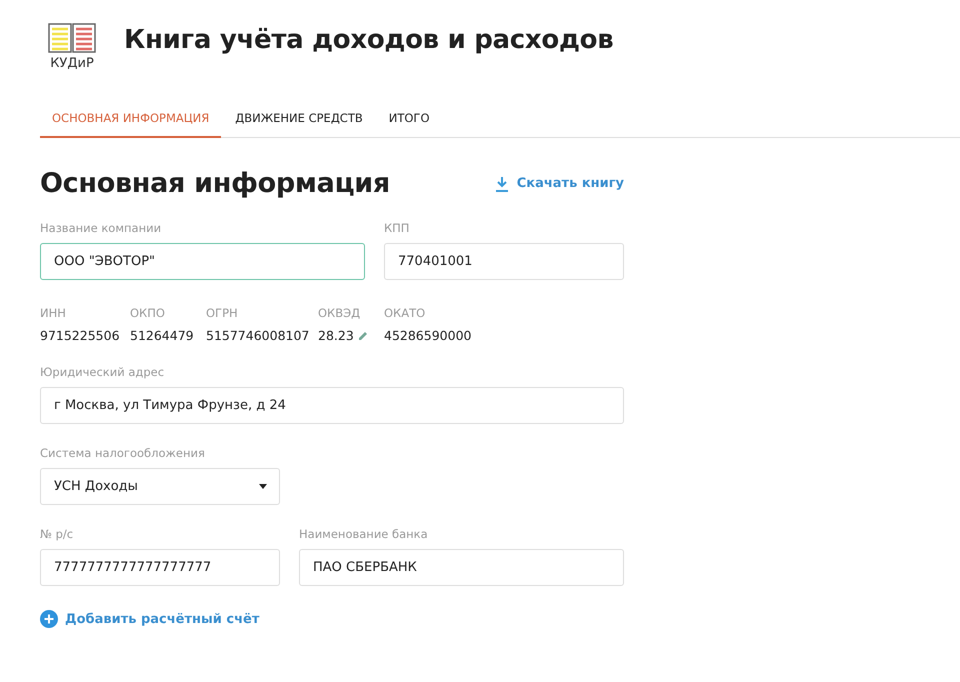  What do you see at coordinates (409, 119) in the screenshot?
I see `tab: ИТОГО` at bounding box center [409, 119].